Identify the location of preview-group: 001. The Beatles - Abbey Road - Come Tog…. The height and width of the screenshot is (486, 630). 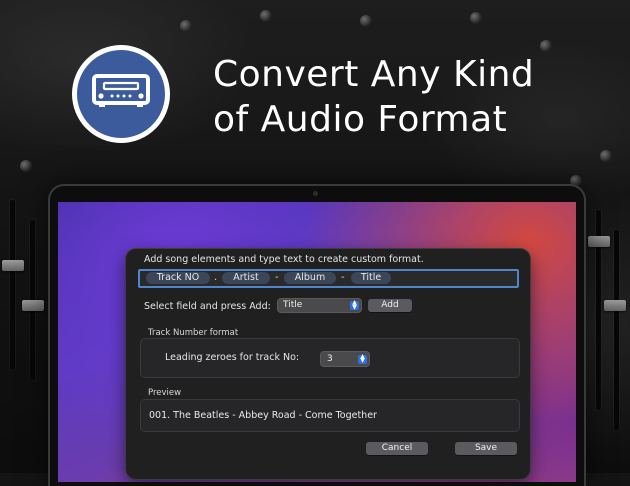
(330, 415).